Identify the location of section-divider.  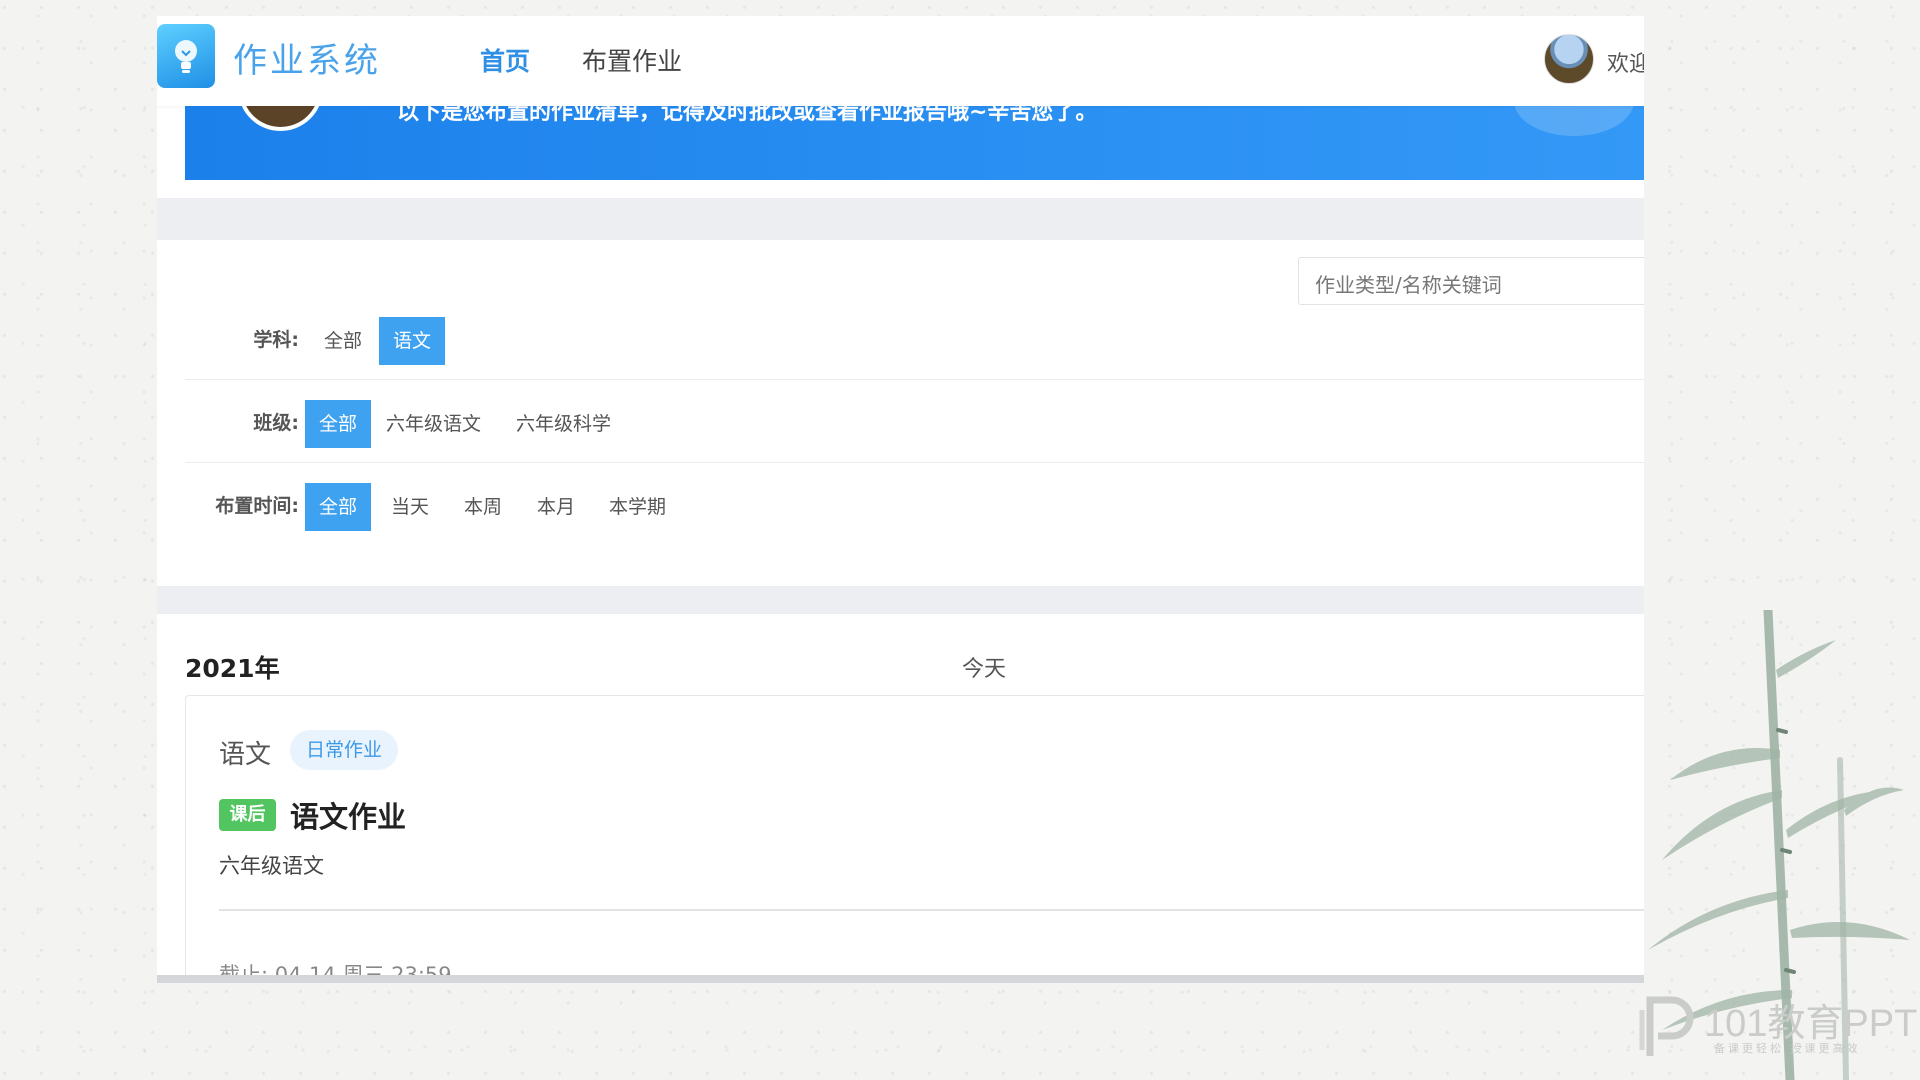
(900, 219).